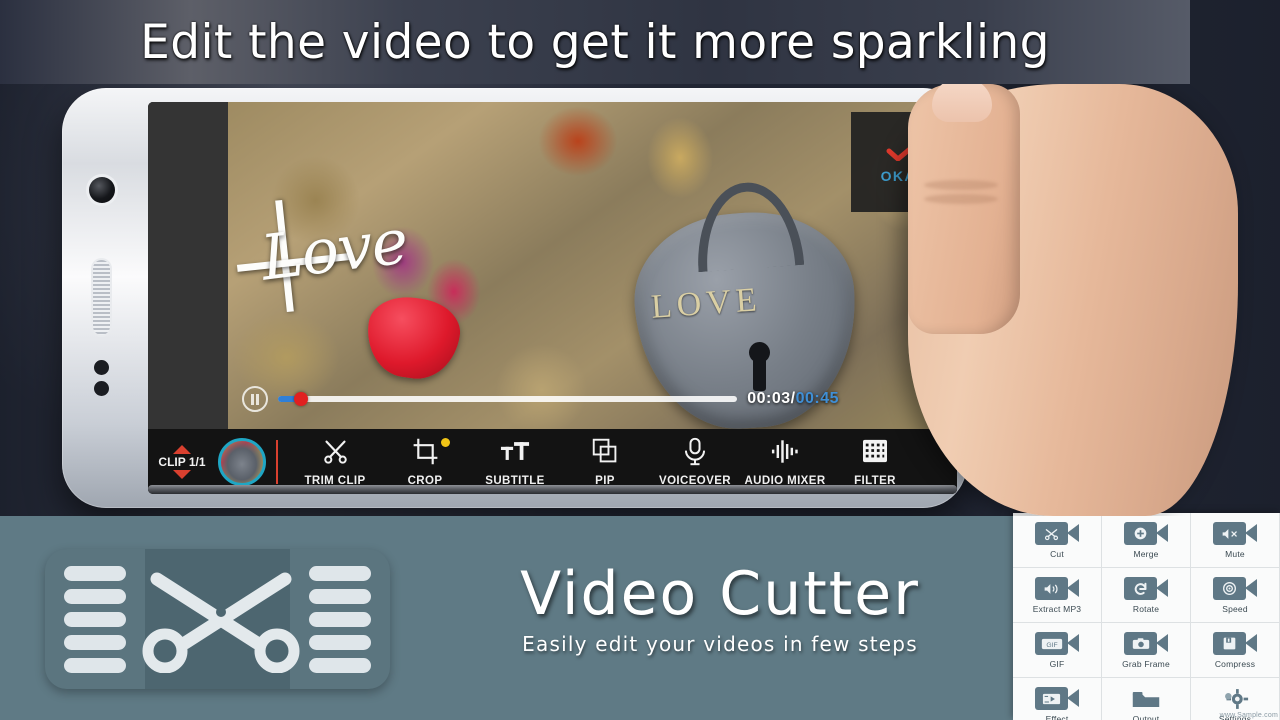  Describe the element at coordinates (1235, 644) in the screenshot. I see `camera-compress-icon` at that location.